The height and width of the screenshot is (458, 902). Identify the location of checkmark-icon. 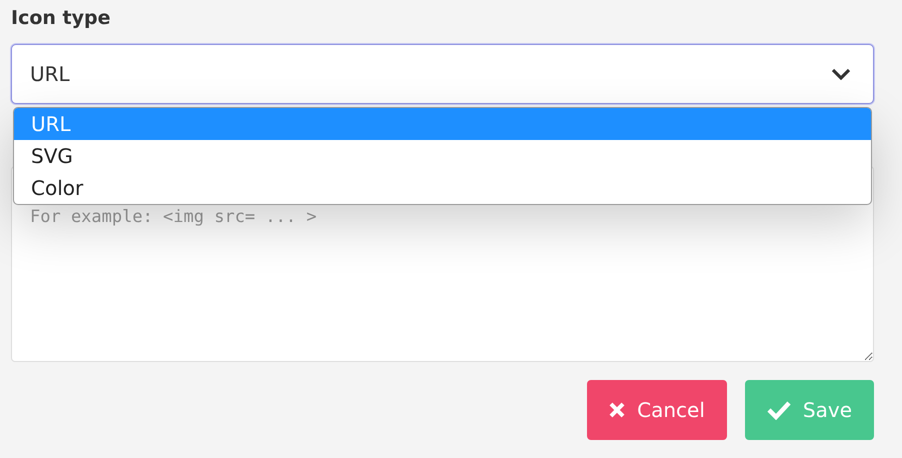
(778, 410).